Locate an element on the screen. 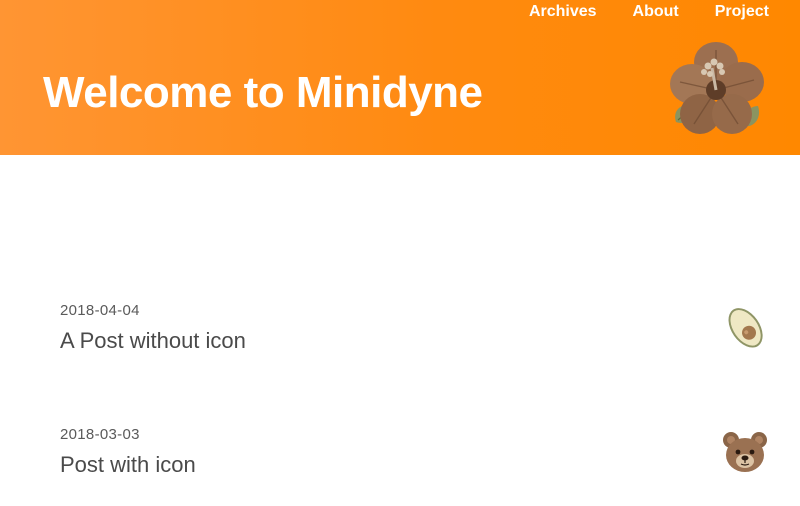  nav-link-archives: Archives is located at coordinates (563, 12).